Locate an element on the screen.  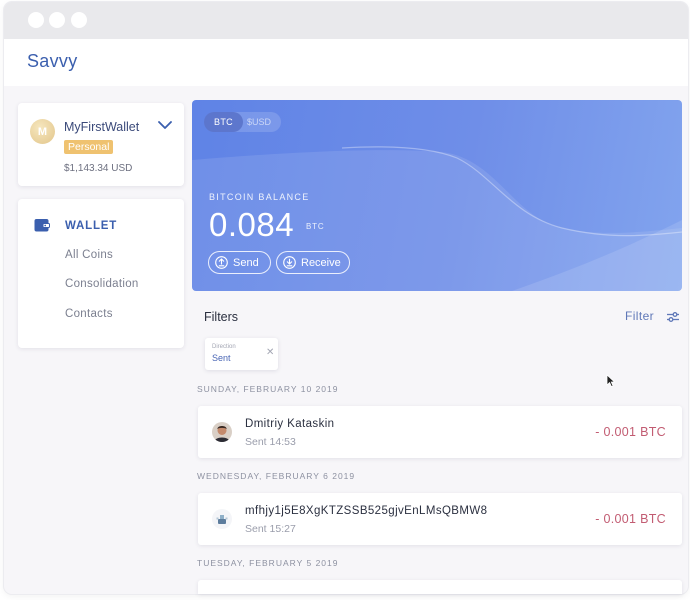
date-header: SUNDAY, FEBRUARY 10 2019 is located at coordinates (268, 389).